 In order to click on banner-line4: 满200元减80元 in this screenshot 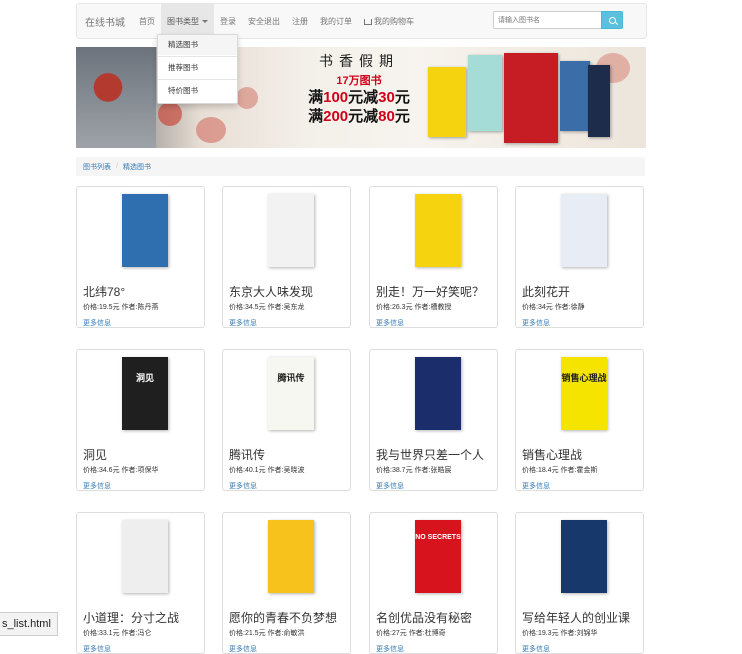, I will do `click(359, 116)`.